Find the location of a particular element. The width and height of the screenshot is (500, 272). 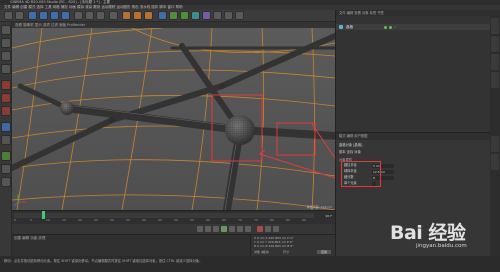

cloner-icon is located at coordinates (195, 15).